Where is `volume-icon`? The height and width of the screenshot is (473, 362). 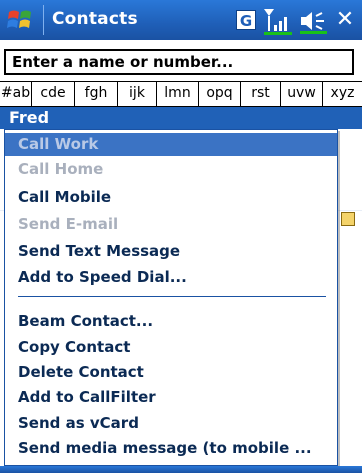 volume-icon is located at coordinates (313, 21).